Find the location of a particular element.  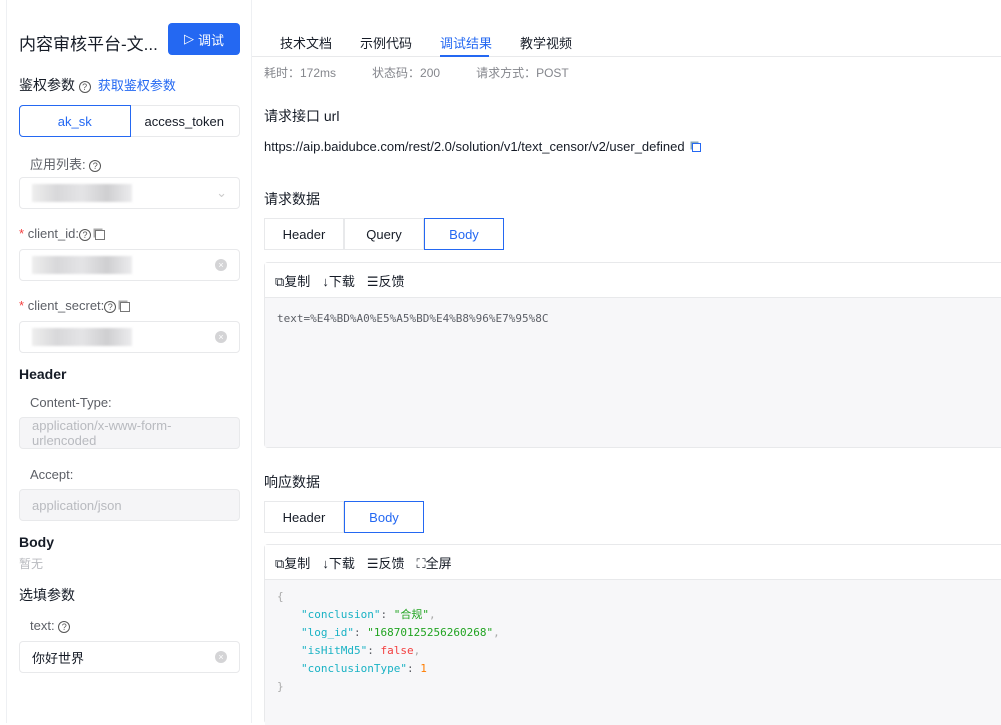

status-code: 状态码：200 is located at coordinates (406, 73).